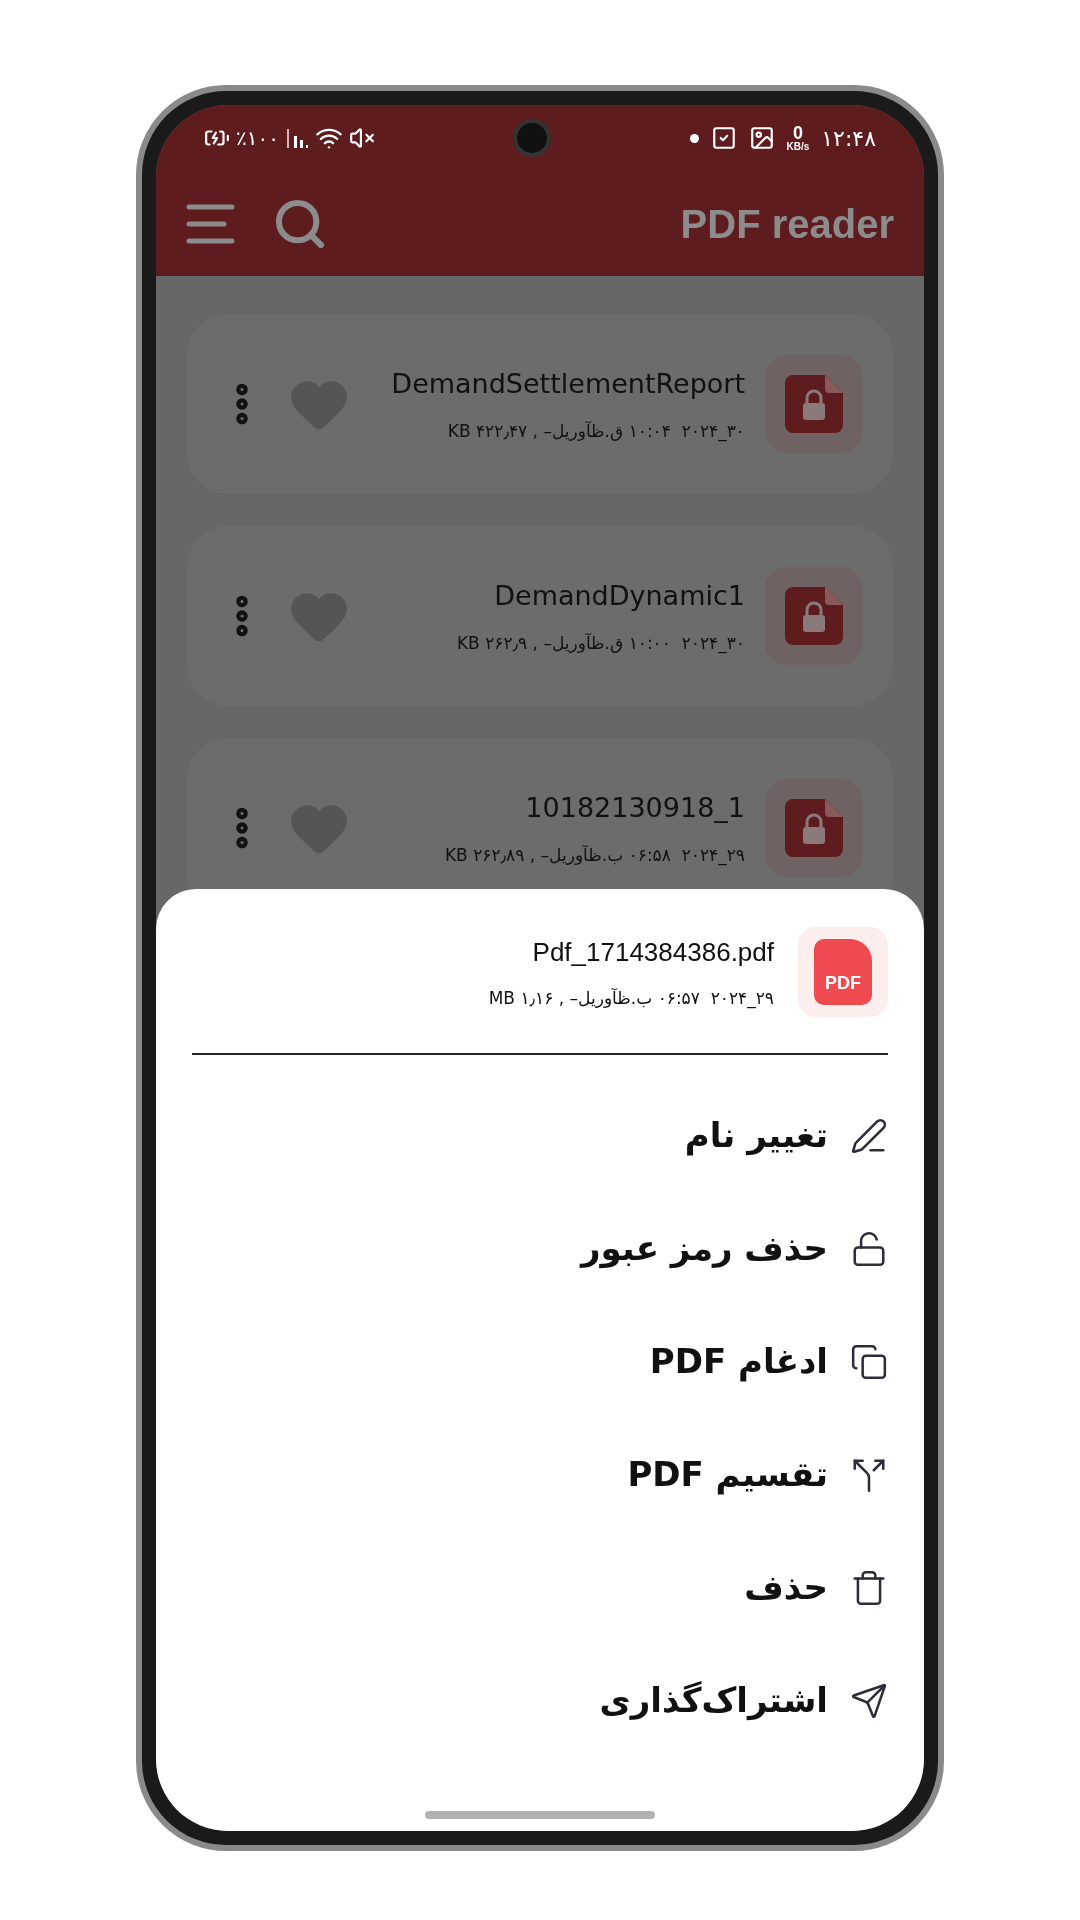 This screenshot has height=1920, width=1080. What do you see at coordinates (848, 138) in the screenshot?
I see `clock: ۱۲:۴۸` at bounding box center [848, 138].